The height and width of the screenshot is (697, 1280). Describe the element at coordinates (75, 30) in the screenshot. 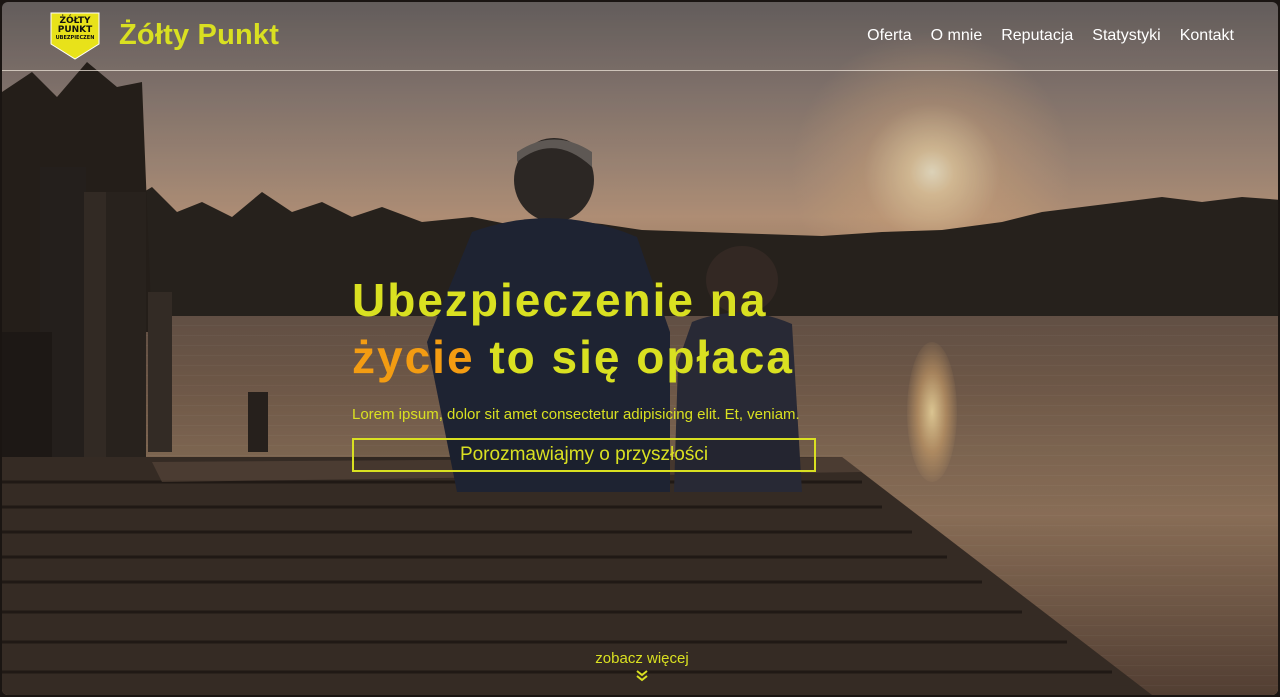

I see `logo-text-line-2: PUNKT` at that location.